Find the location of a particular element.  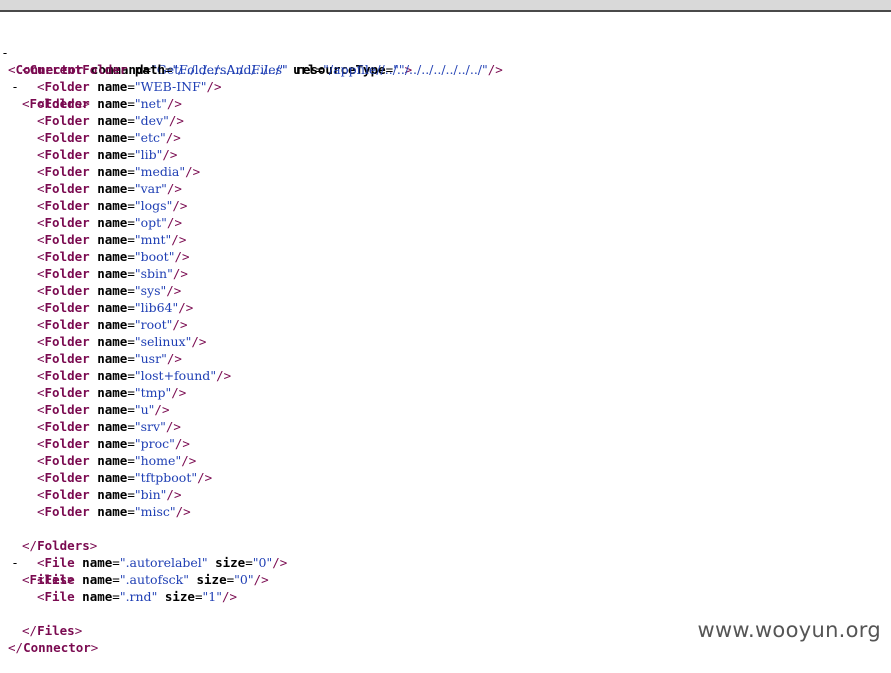

file-entry: <File name=".autorelabel" size="0"/> is located at coordinates (162, 562).